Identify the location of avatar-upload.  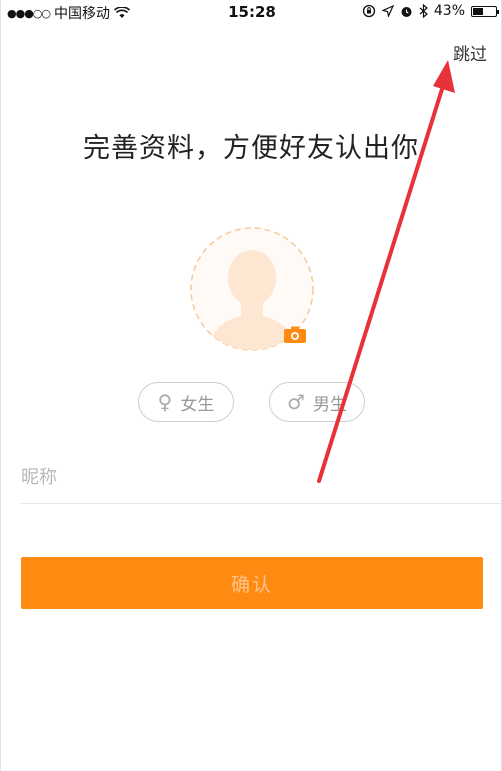
(252, 289).